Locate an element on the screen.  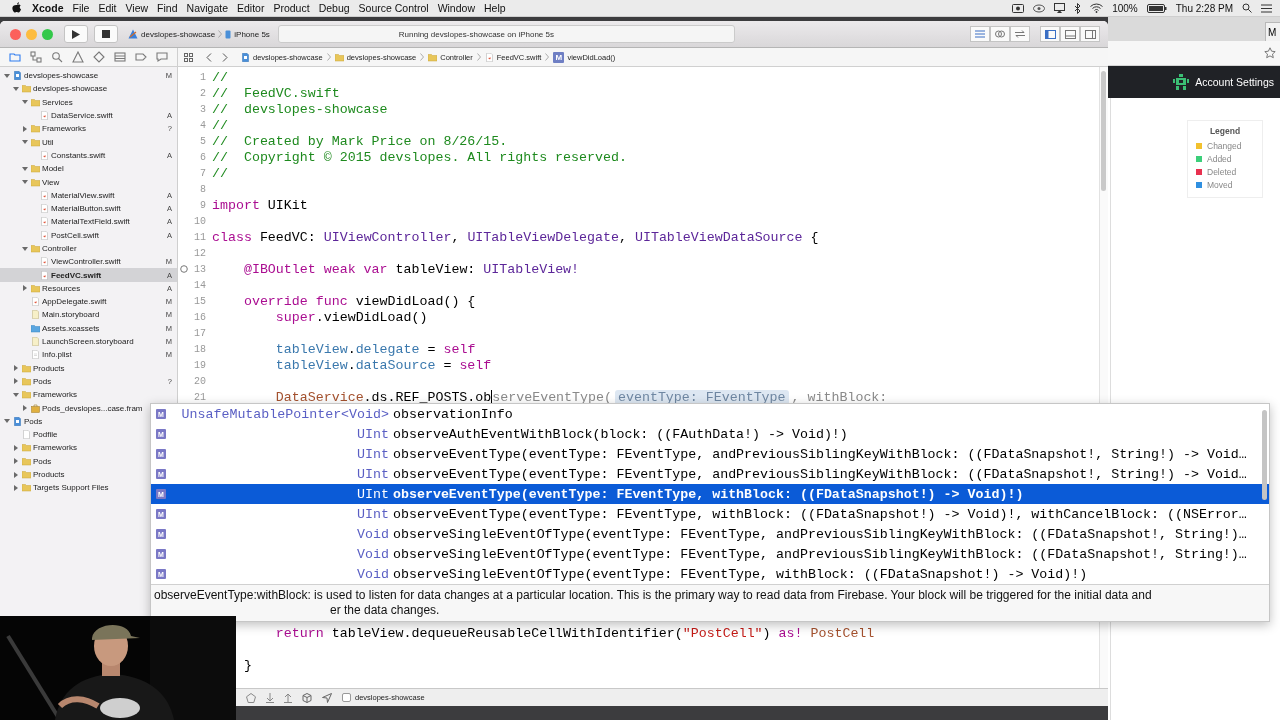
down-arrow-icon is located at coordinates (270, 697).